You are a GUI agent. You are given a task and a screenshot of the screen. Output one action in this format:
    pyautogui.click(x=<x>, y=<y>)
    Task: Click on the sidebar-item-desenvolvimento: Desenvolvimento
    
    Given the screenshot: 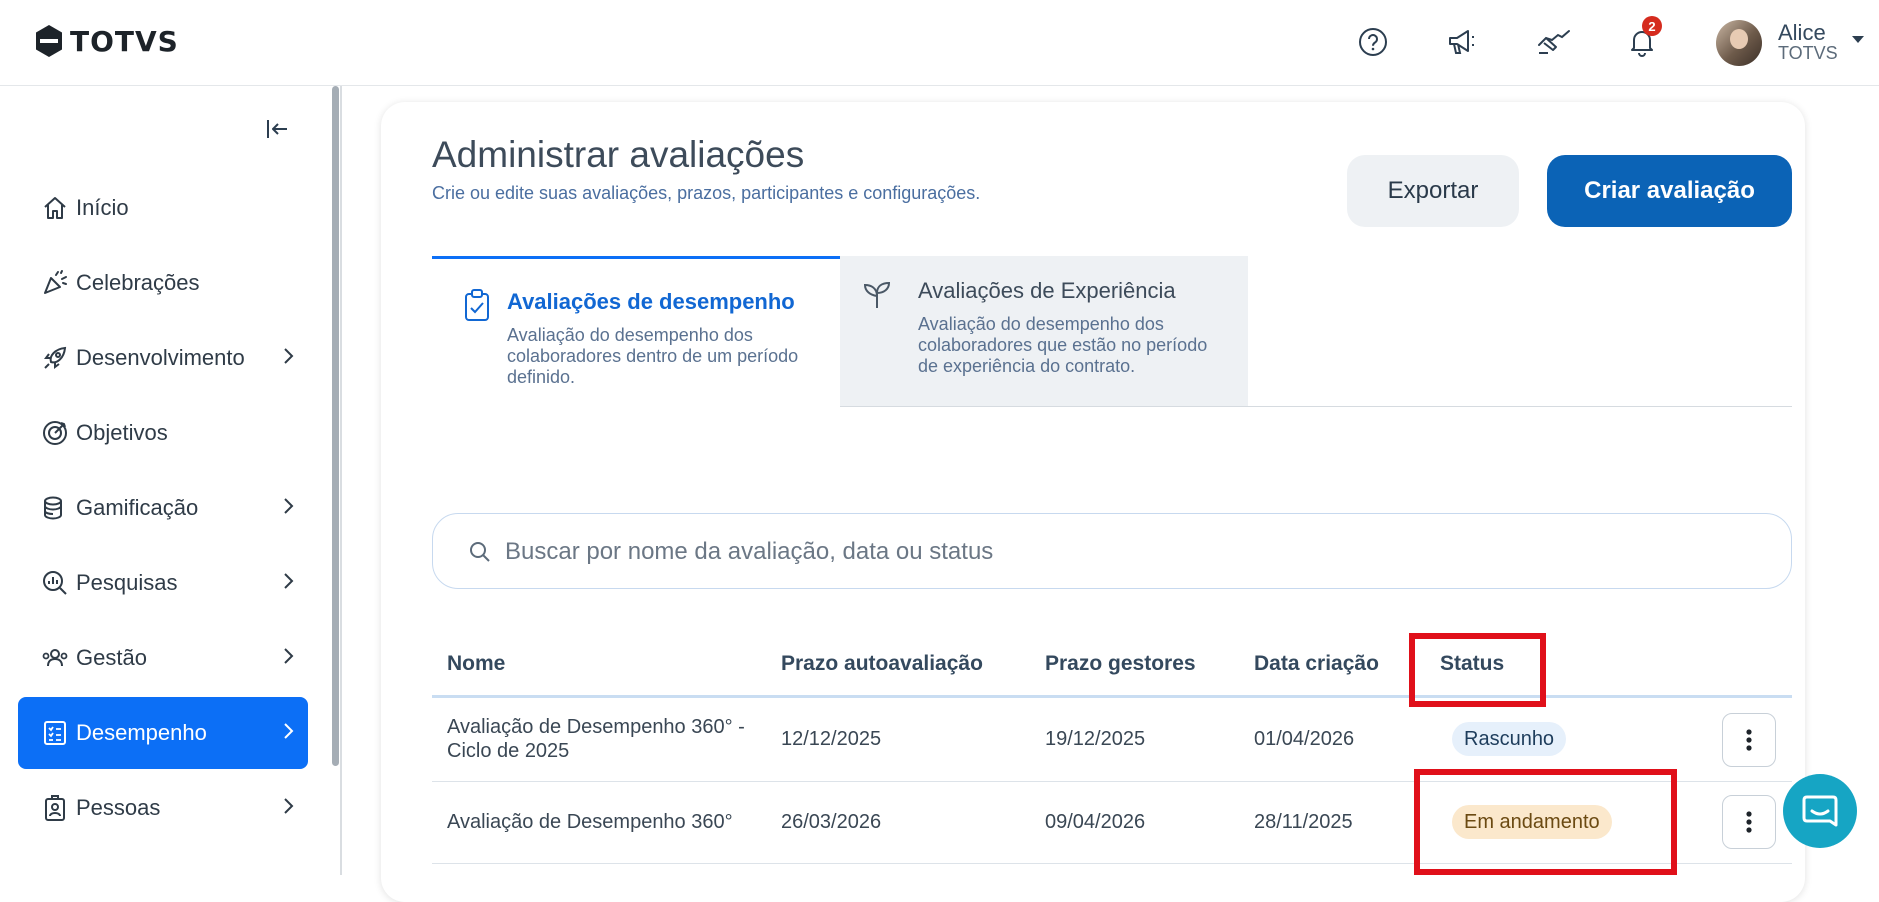 What is the action you would take?
    pyautogui.click(x=163, y=358)
    